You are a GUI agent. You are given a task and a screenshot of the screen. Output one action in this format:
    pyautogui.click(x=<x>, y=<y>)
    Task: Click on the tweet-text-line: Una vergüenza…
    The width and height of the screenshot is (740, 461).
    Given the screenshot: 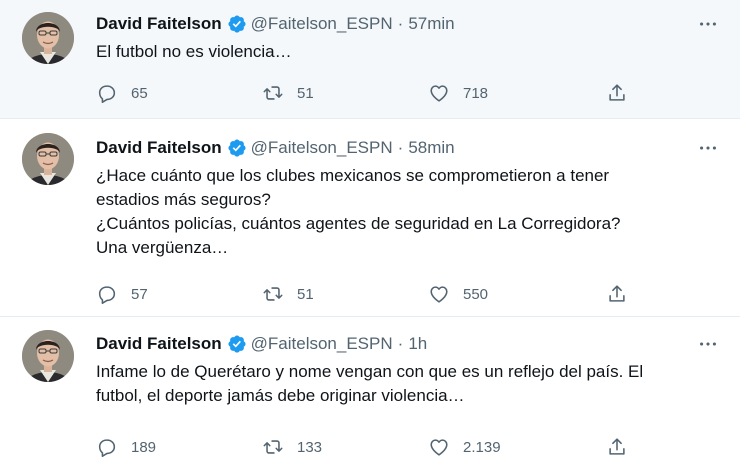 What is the action you would take?
    pyautogui.click(x=162, y=247)
    